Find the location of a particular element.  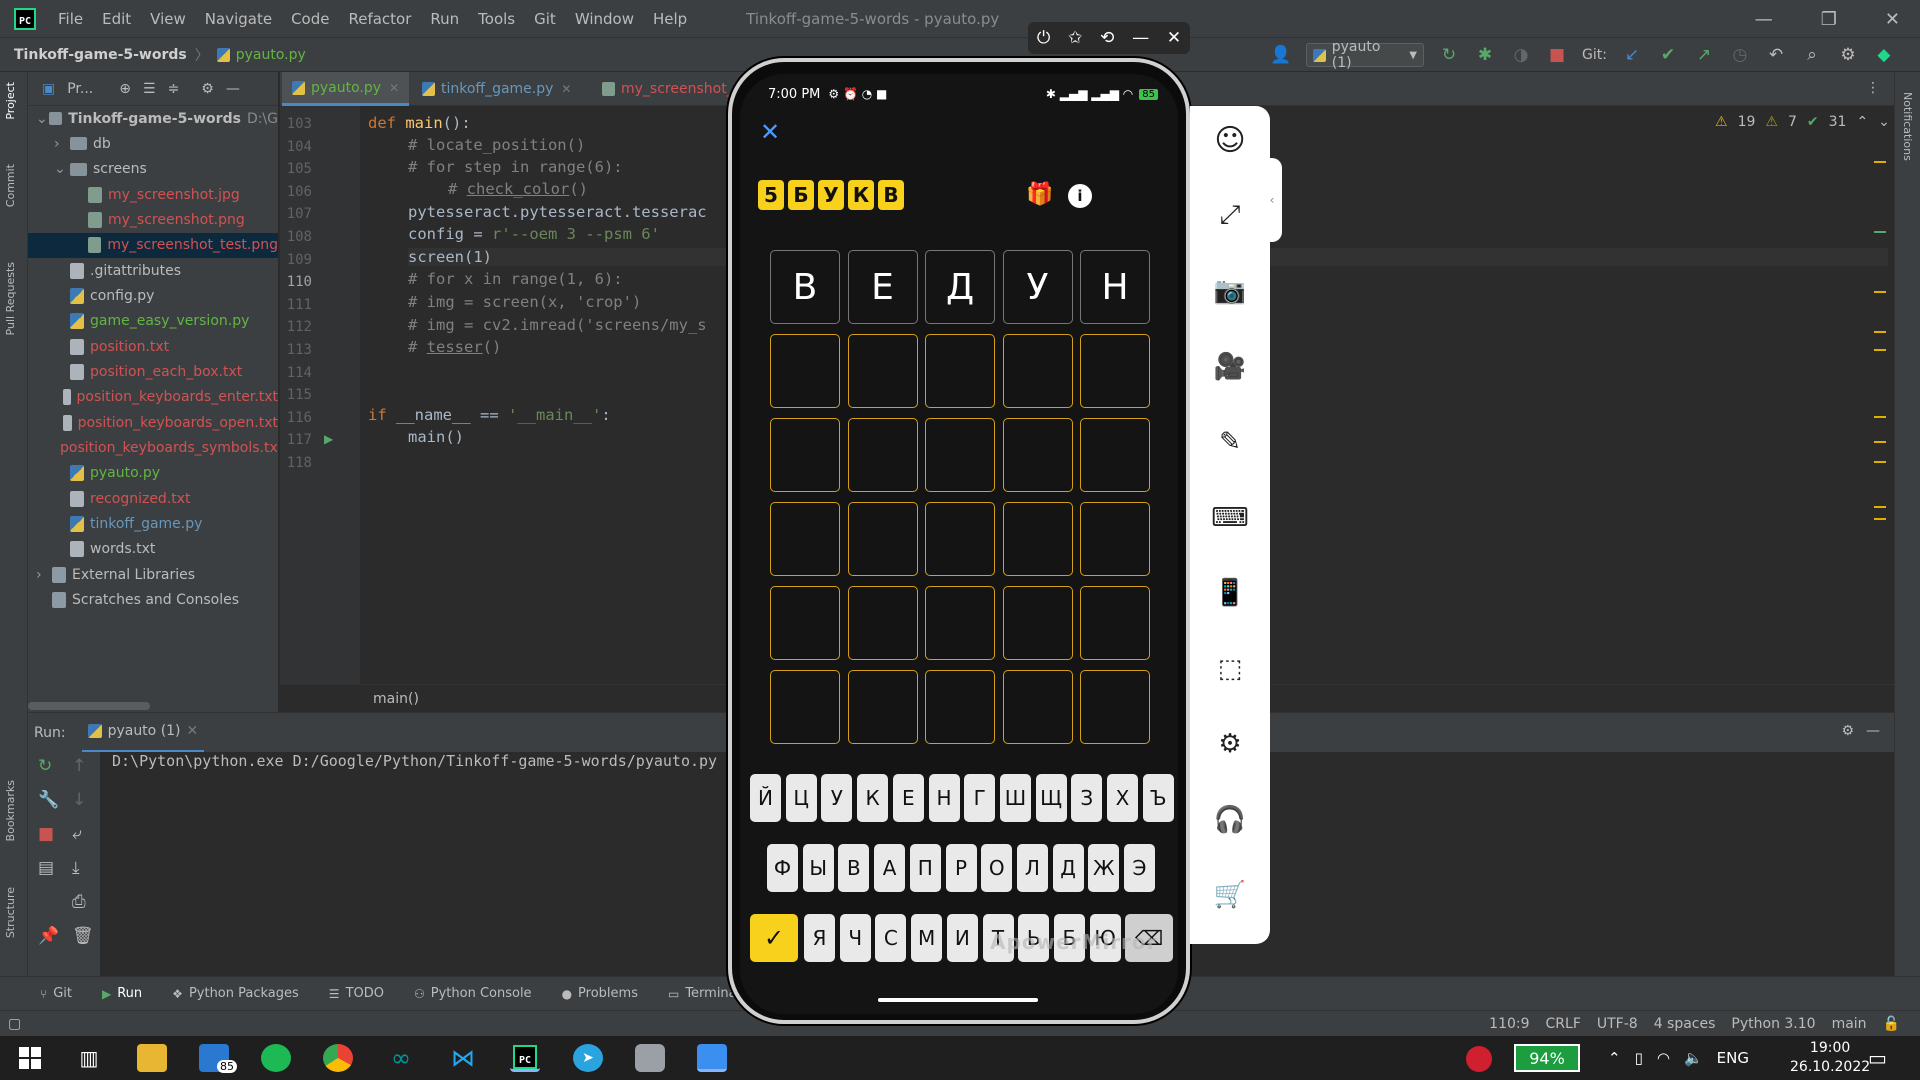

support-icon: 🎧 is located at coordinates (1230, 820).